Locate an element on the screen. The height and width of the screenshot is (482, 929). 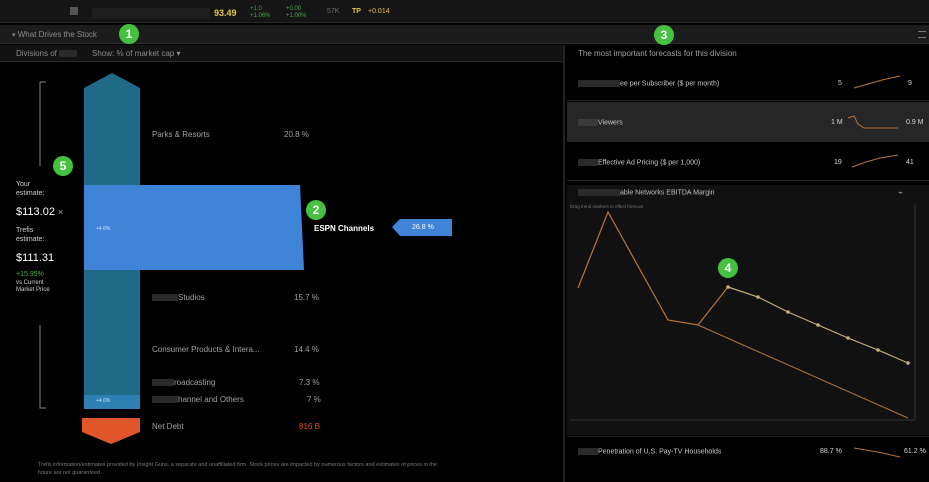
forecast-start-viewers: 1 M is located at coordinates (837, 122).